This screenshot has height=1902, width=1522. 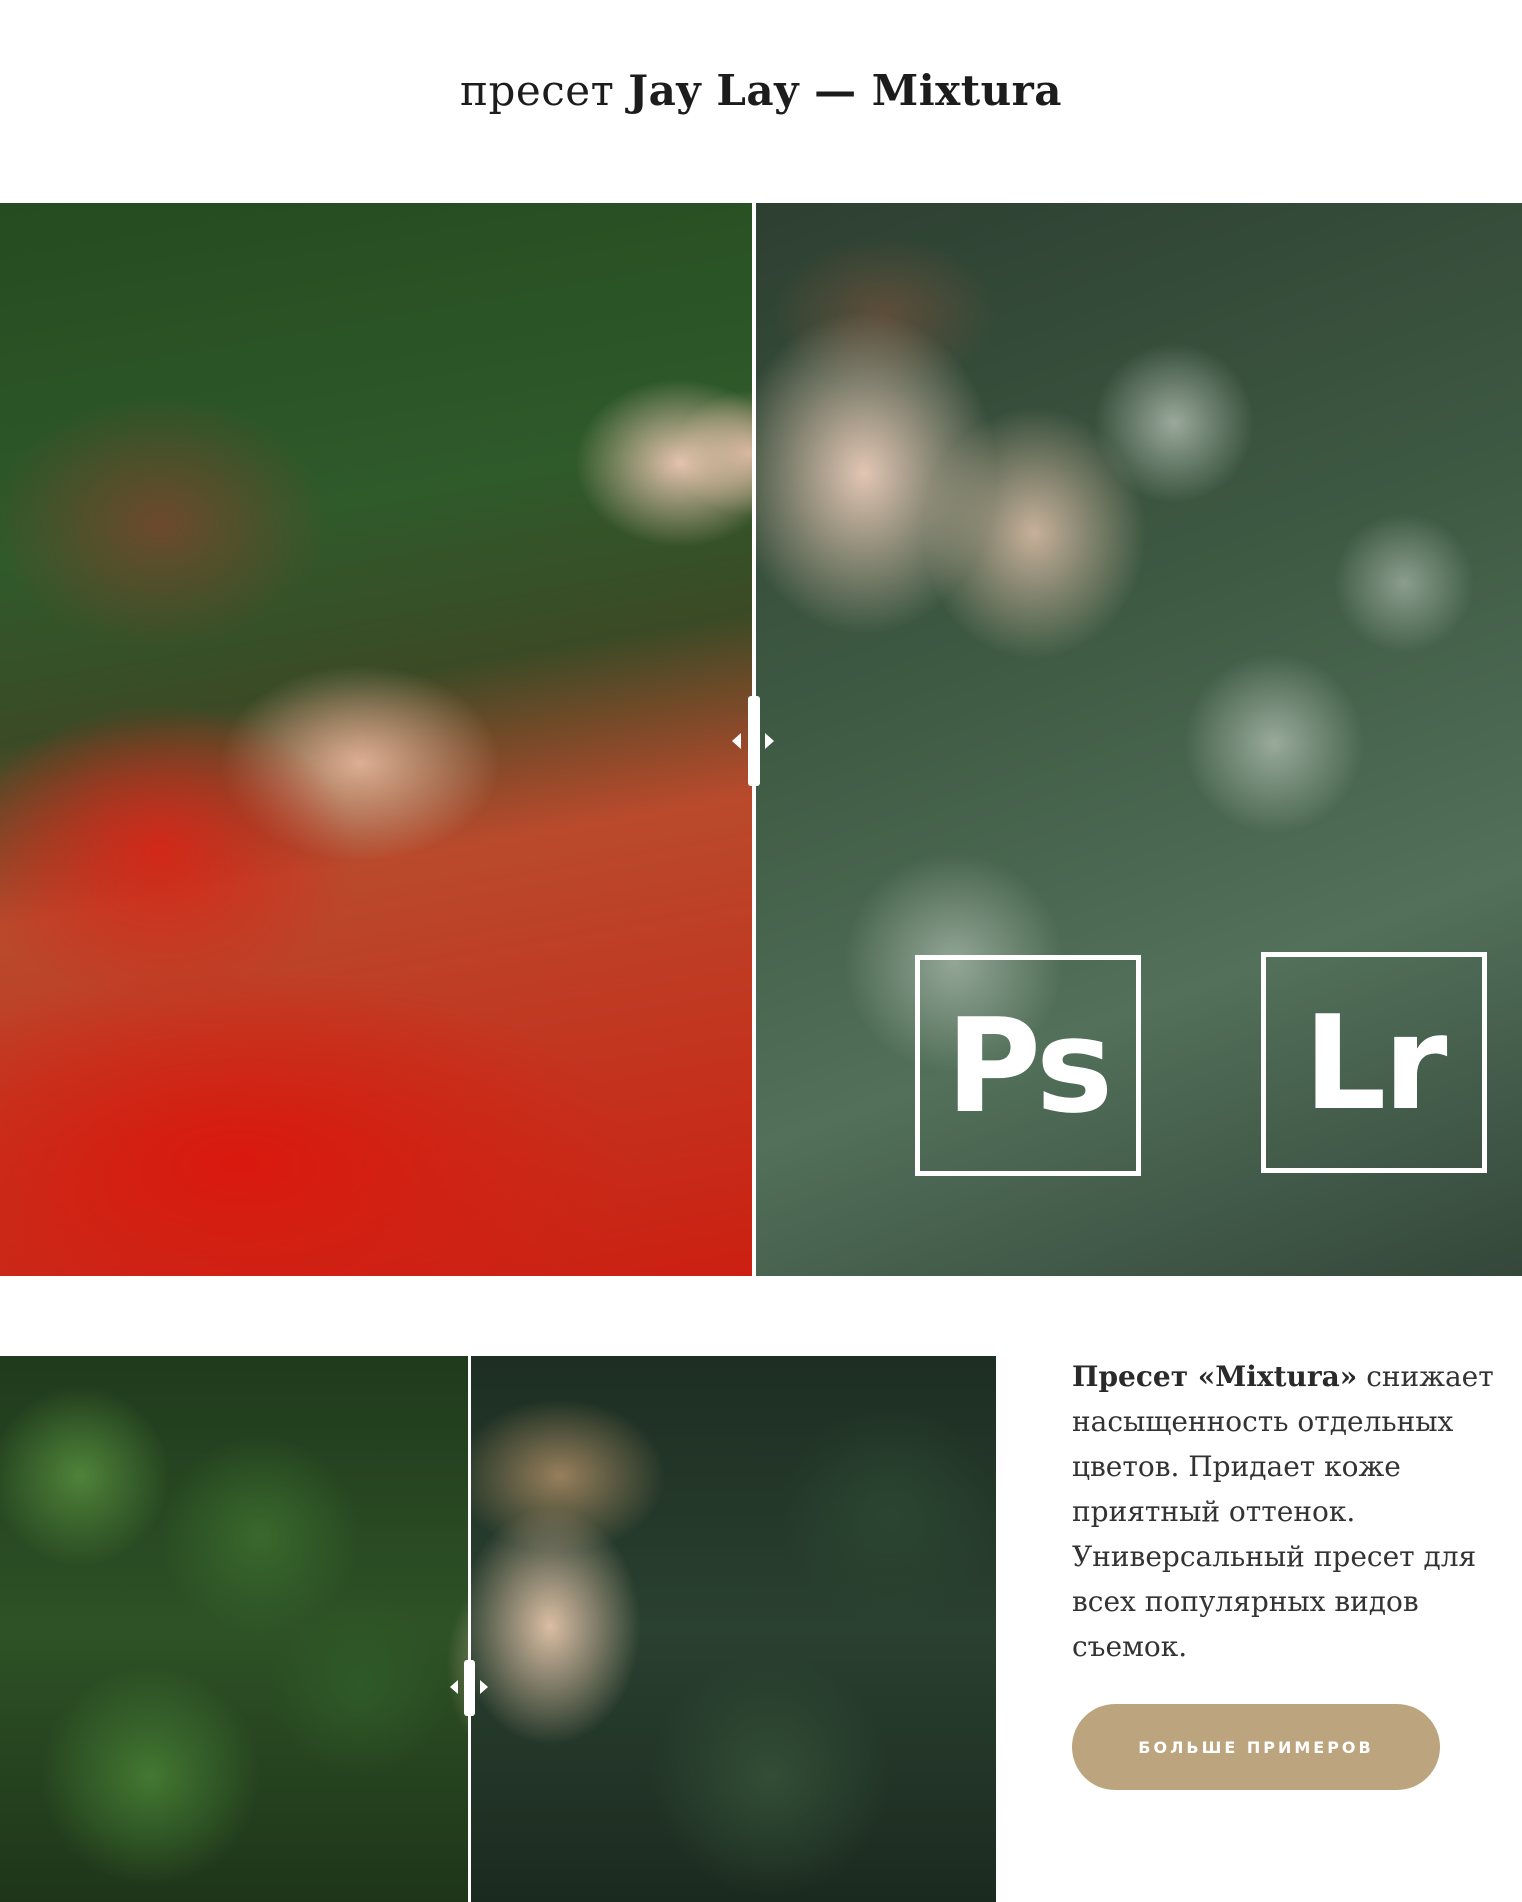 I want to click on more-examples-button: Больше примеров, so click(x=1256, y=1747).